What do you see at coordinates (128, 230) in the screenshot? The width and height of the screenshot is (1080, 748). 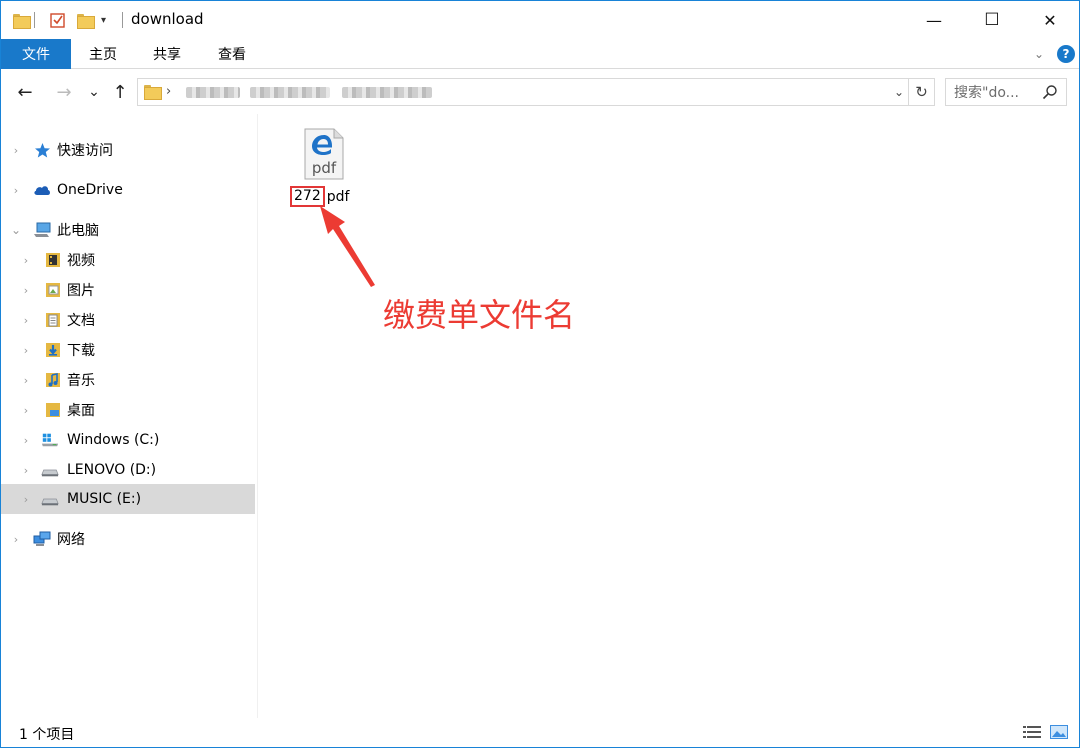 I see `nav-item-this-pc: ⌄ 此电脑` at bounding box center [128, 230].